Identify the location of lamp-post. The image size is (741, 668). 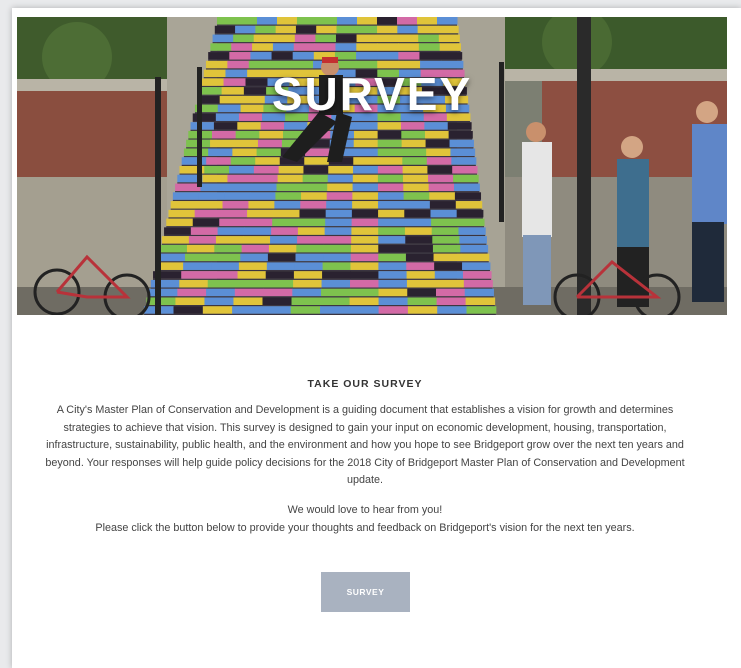
(584, 166).